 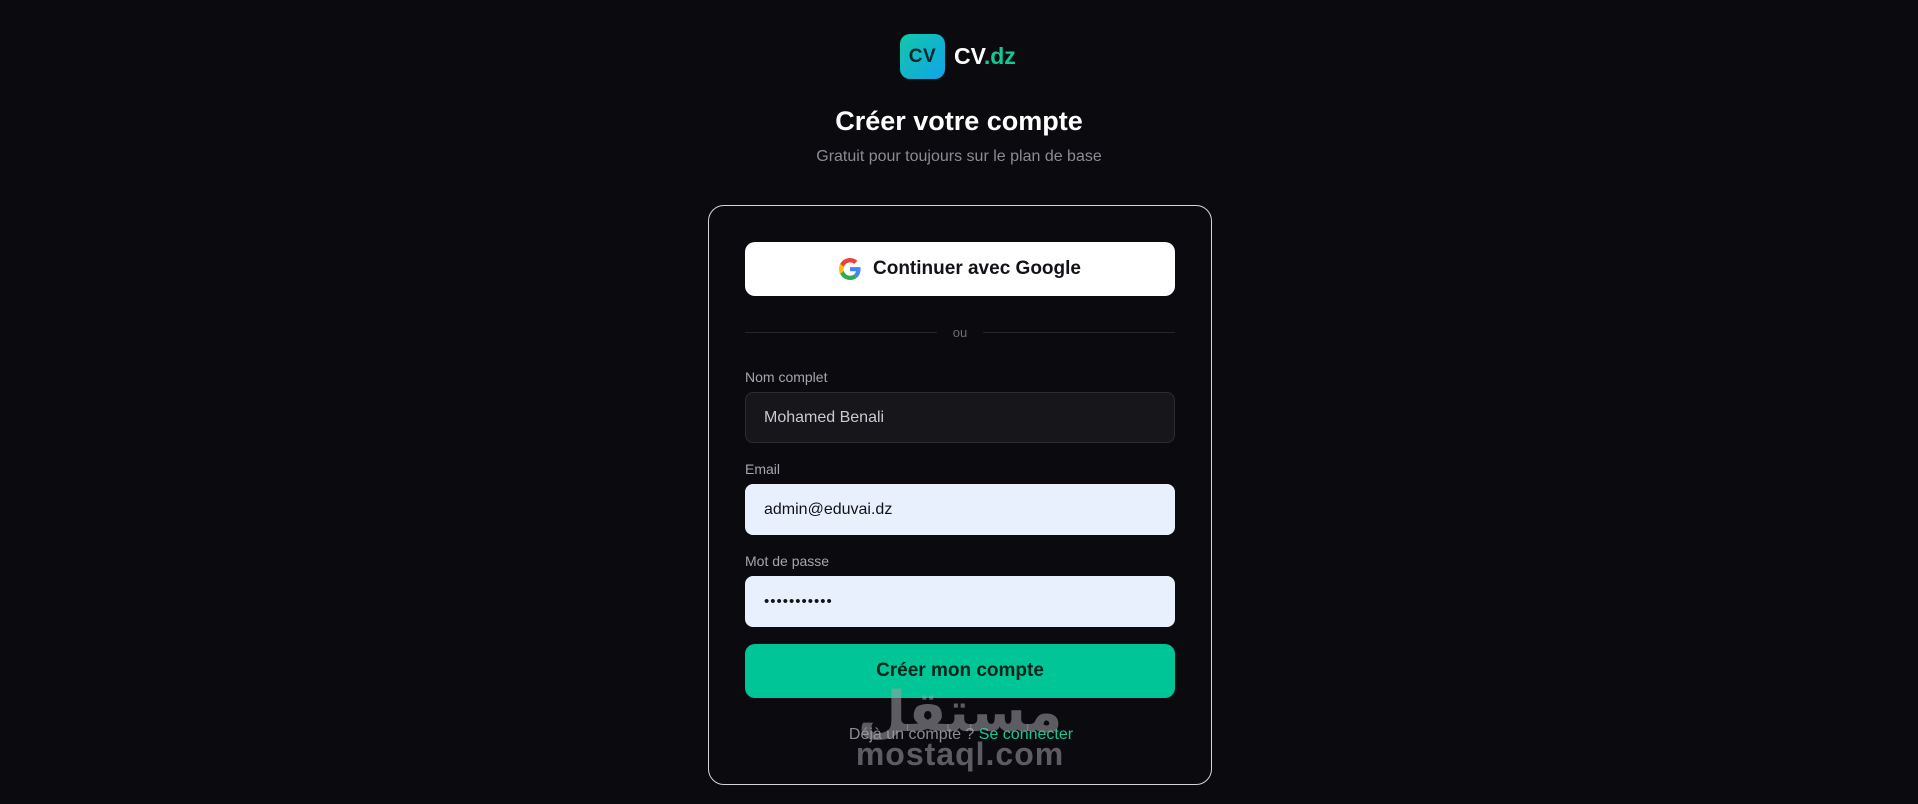 What do you see at coordinates (960, 601) in the screenshot?
I see `password-input: •••••••••••` at bounding box center [960, 601].